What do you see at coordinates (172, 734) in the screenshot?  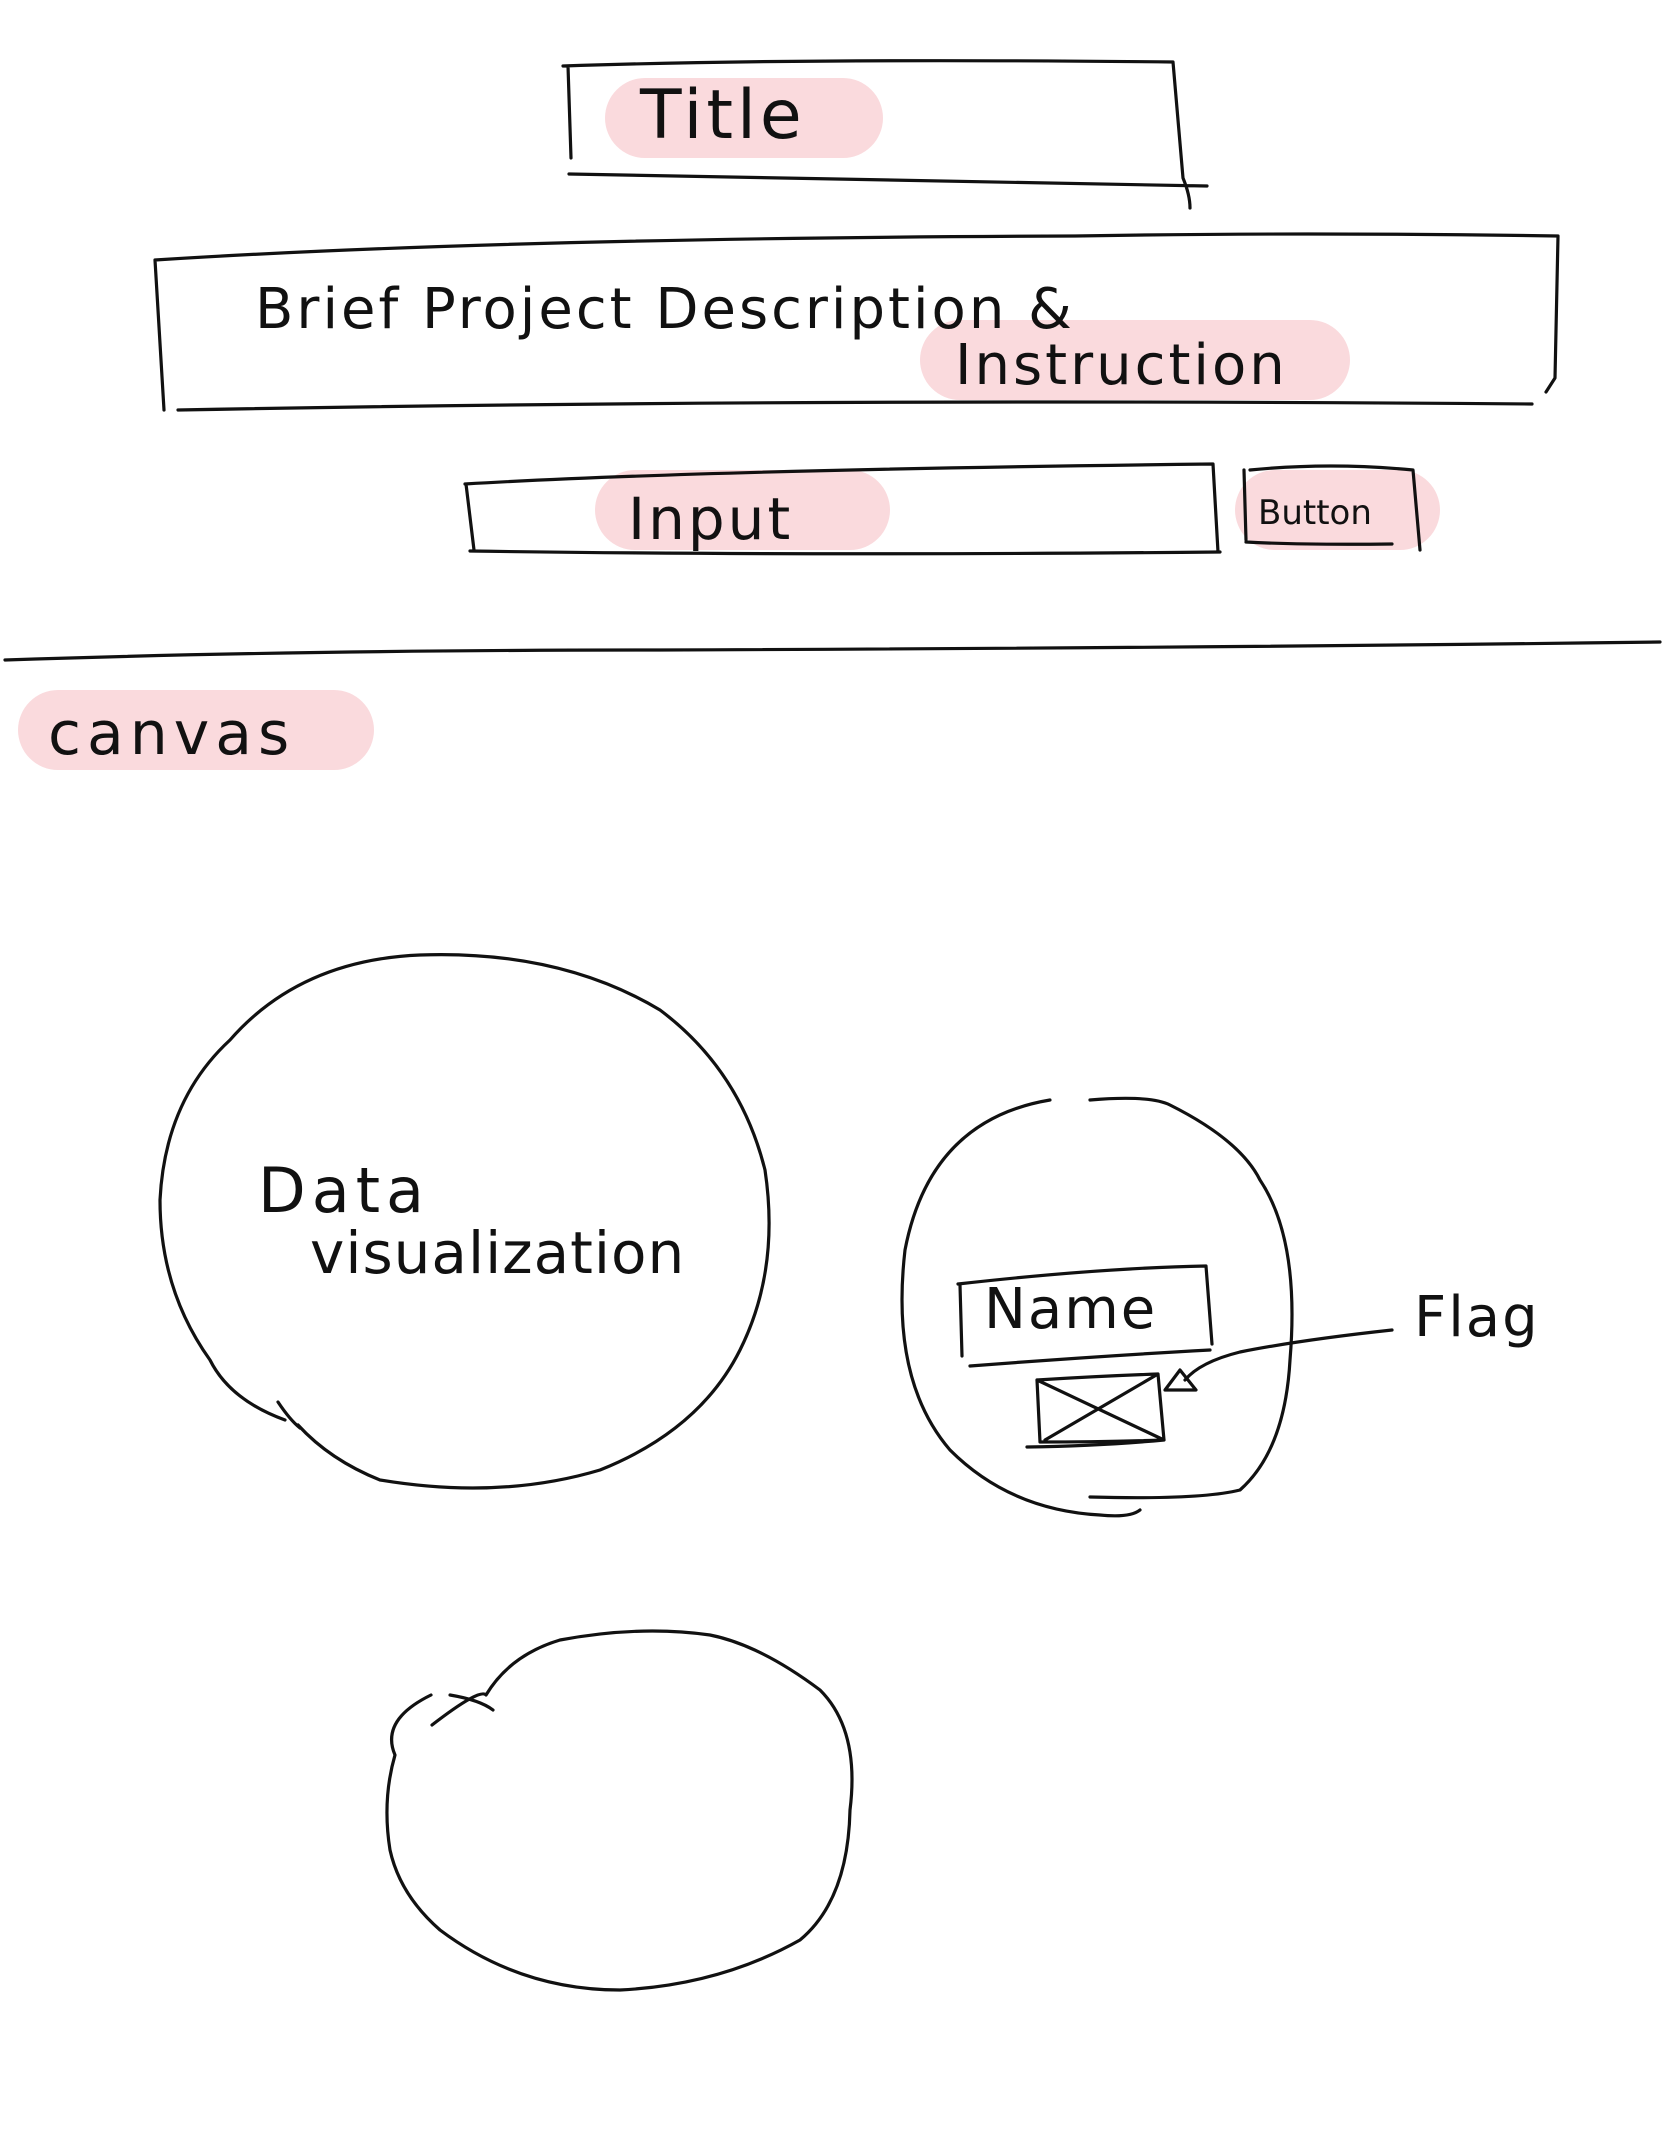 I see `canvas-label: canvas` at bounding box center [172, 734].